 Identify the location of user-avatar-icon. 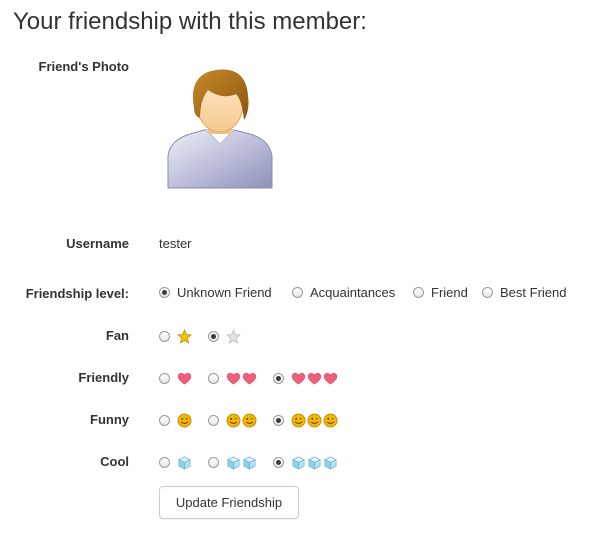
(220, 129).